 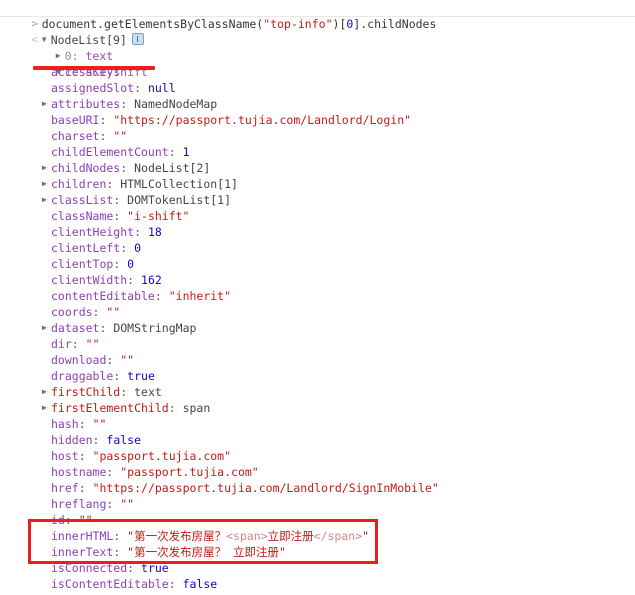 I want to click on property-row: ▶isContentEditable: false, so click(x=317, y=584).